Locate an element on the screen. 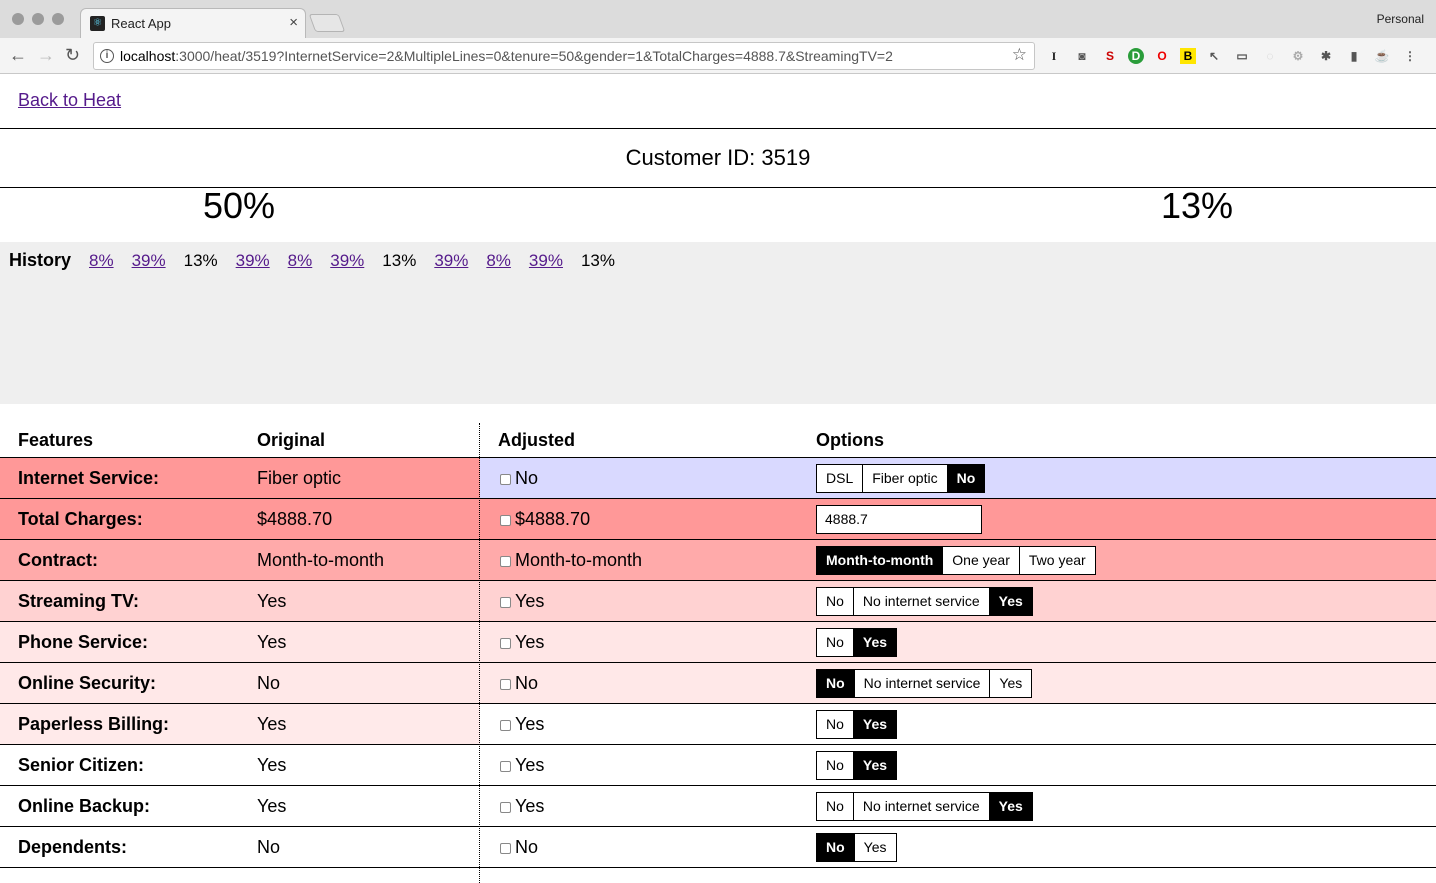 This screenshot has height=883, width=1436. cast-icon: ▭ is located at coordinates (1242, 56).